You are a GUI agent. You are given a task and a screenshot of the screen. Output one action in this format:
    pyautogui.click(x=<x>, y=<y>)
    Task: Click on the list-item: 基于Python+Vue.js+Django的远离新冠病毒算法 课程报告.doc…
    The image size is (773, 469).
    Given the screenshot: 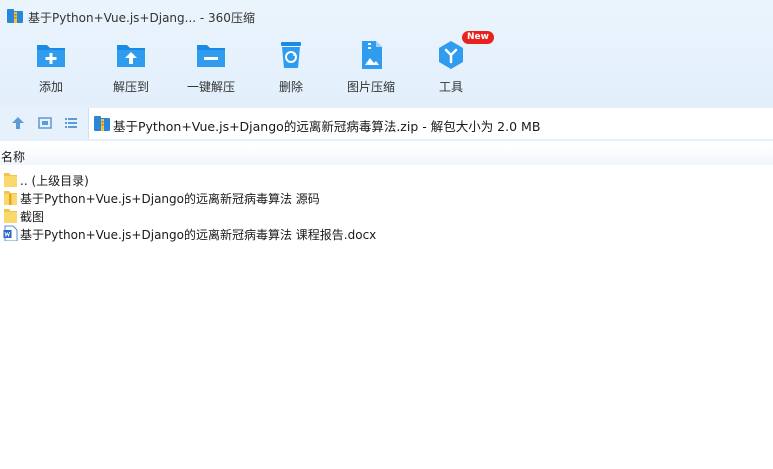 What is the action you would take?
    pyautogui.click(x=386, y=233)
    